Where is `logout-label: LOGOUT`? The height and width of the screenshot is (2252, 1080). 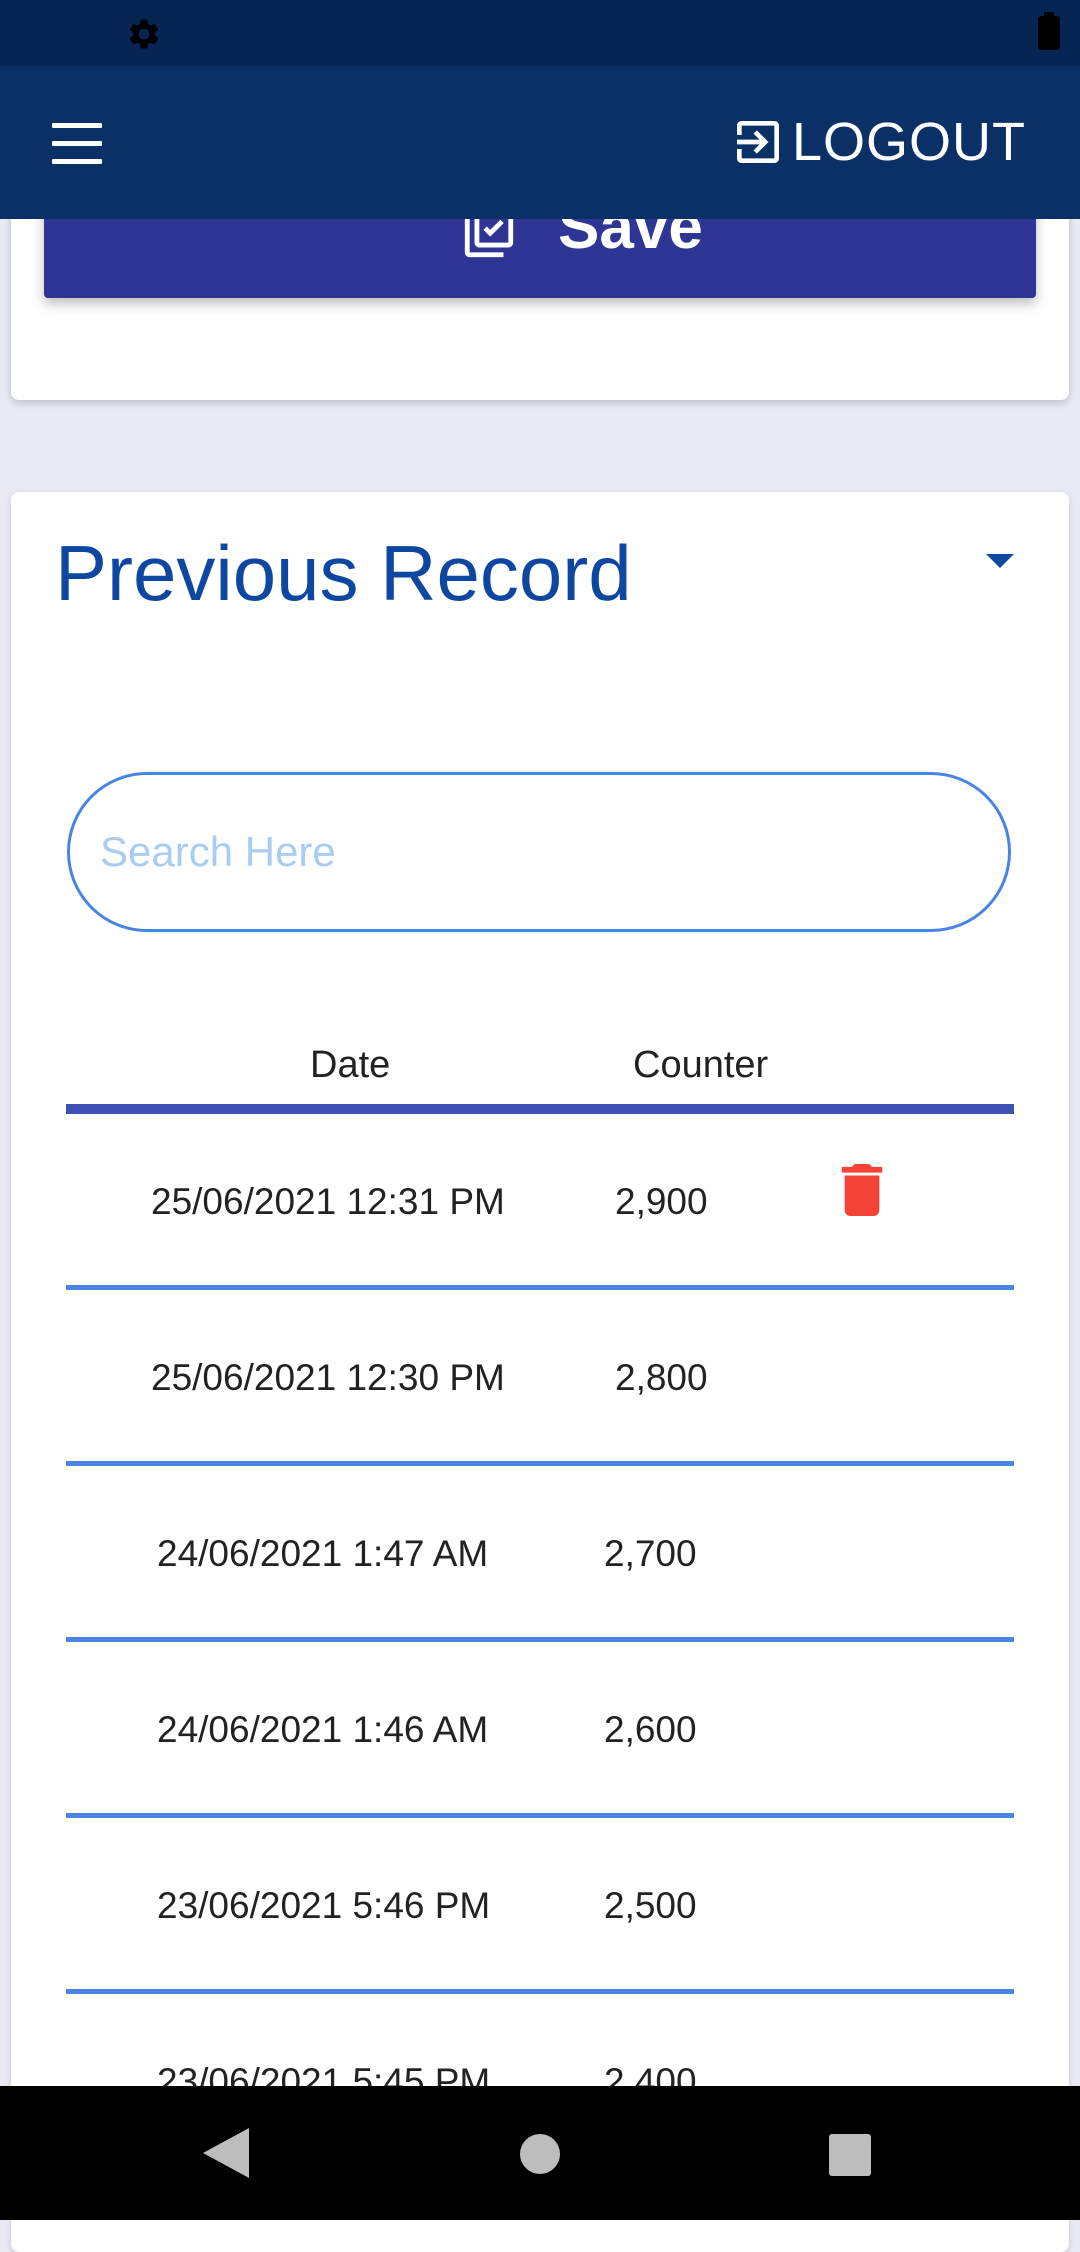 logout-label: LOGOUT is located at coordinates (908, 142).